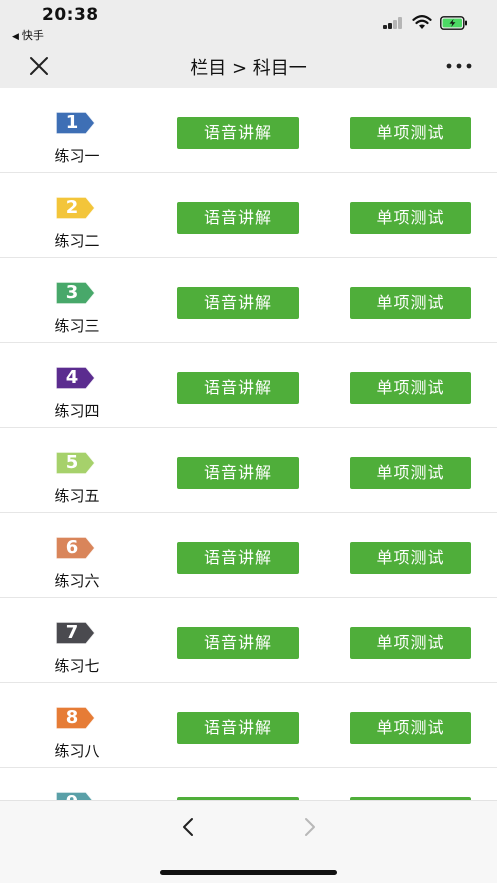 This screenshot has width=497, height=883. Describe the element at coordinates (15, 37) in the screenshot. I see `back-triangle-icon: ◀` at that location.